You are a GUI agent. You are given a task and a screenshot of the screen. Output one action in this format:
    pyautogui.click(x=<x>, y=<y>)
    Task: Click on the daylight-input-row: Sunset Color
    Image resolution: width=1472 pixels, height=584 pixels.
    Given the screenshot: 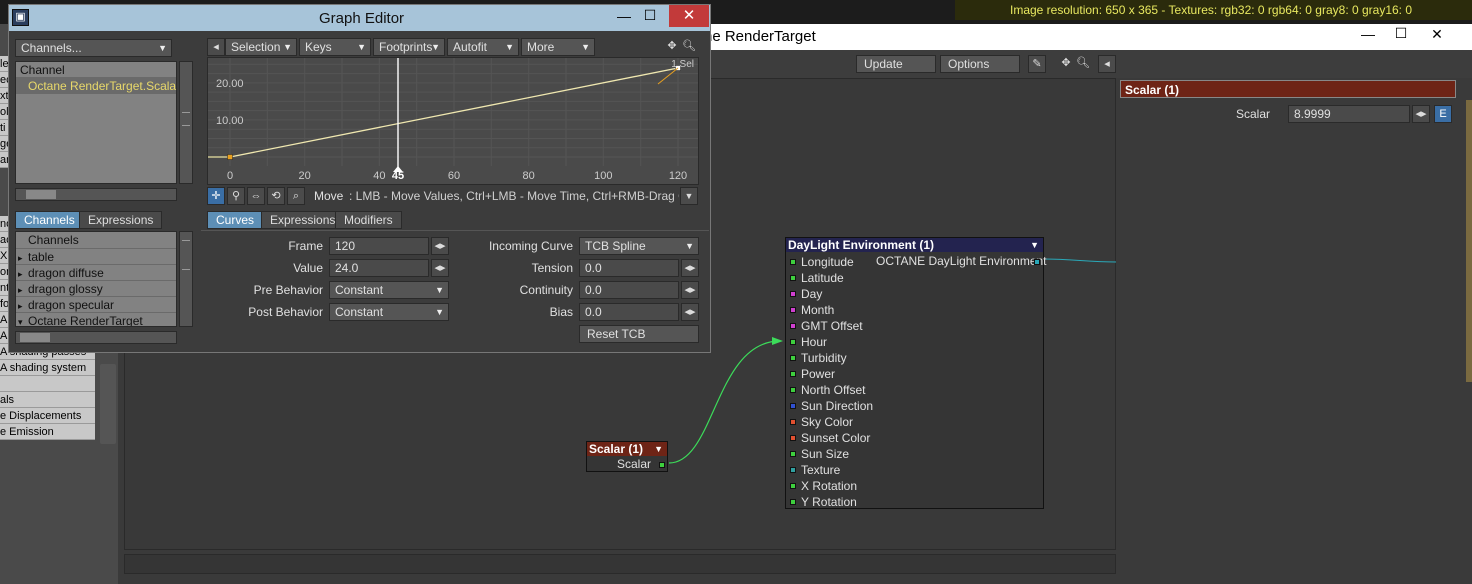 What is the action you would take?
    pyautogui.click(x=886, y=438)
    